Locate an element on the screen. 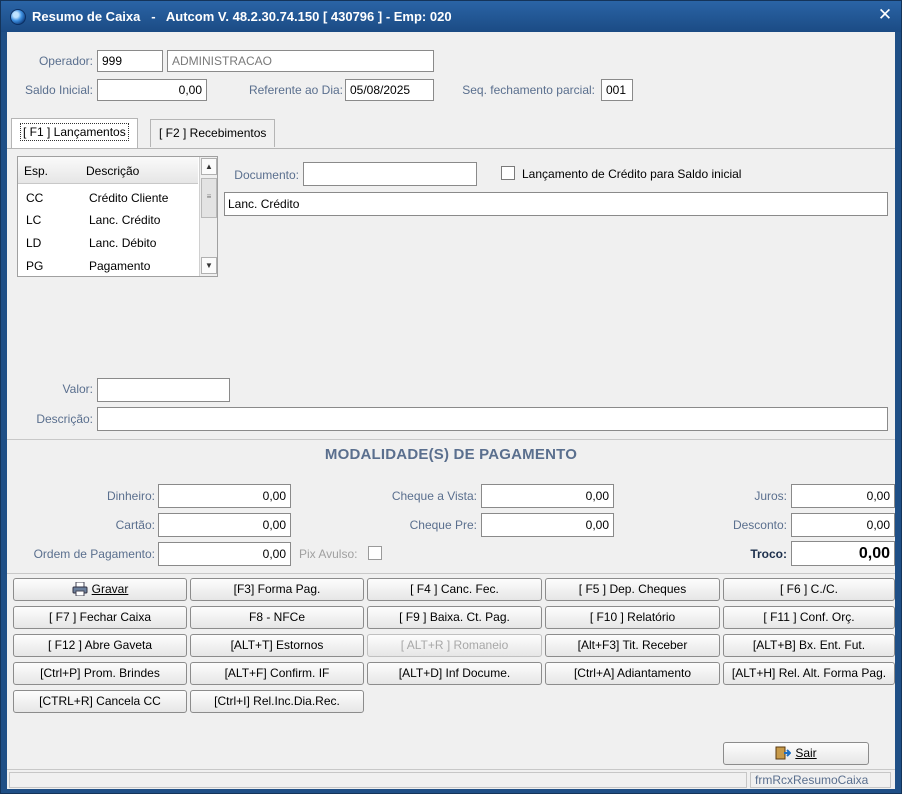  nfce-button: F8 - NFCe is located at coordinates (277, 617).